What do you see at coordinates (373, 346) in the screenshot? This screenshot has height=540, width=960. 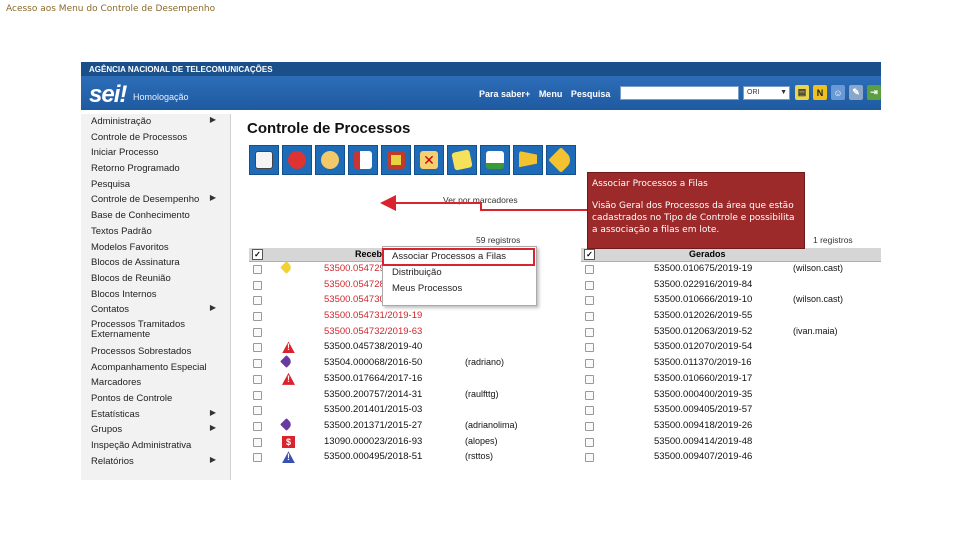 I see `process-link: 53500.045738/2019-40` at bounding box center [373, 346].